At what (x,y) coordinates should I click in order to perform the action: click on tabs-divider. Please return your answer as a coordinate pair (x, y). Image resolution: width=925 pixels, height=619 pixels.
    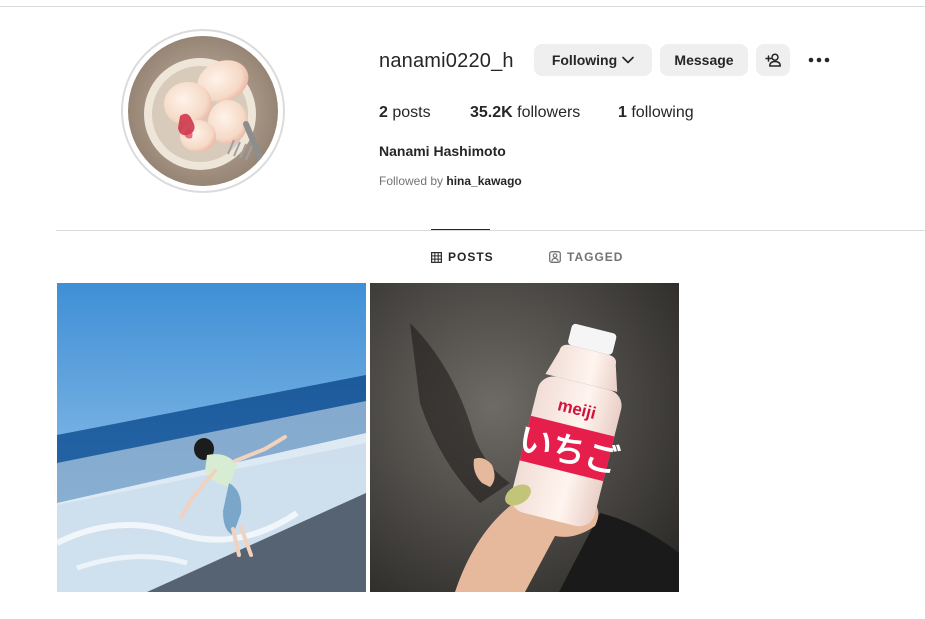
    Looking at the image, I should click on (490, 230).